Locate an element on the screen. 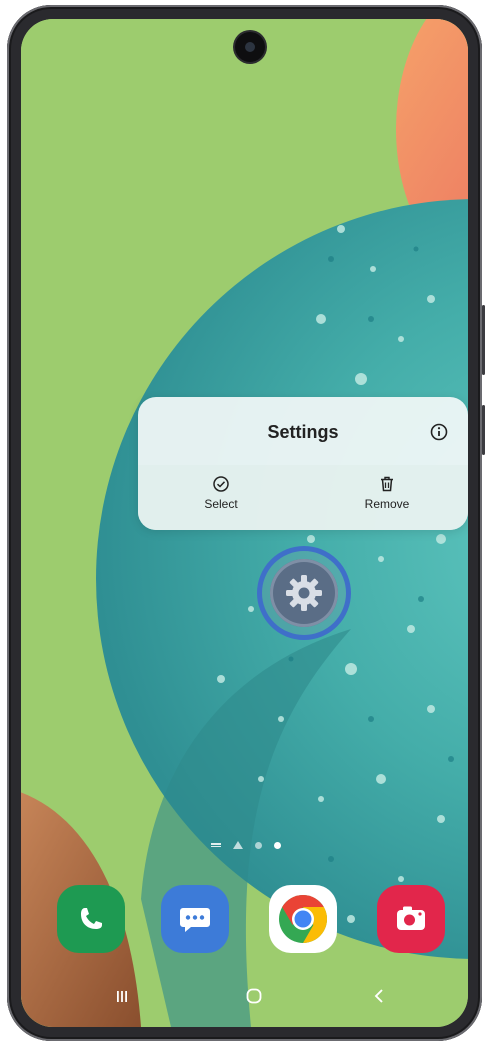 Image resolution: width=489 pixels, height=1046 pixels. remove-label: Remove is located at coordinates (387, 504).